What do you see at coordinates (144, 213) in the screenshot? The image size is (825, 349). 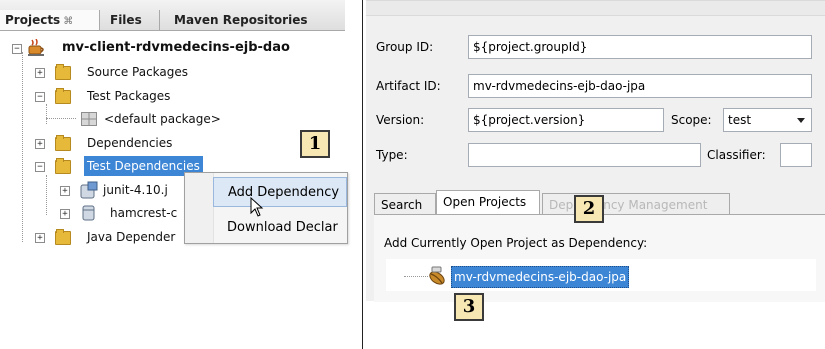 I see `tree-label: hamcrest-c` at bounding box center [144, 213].